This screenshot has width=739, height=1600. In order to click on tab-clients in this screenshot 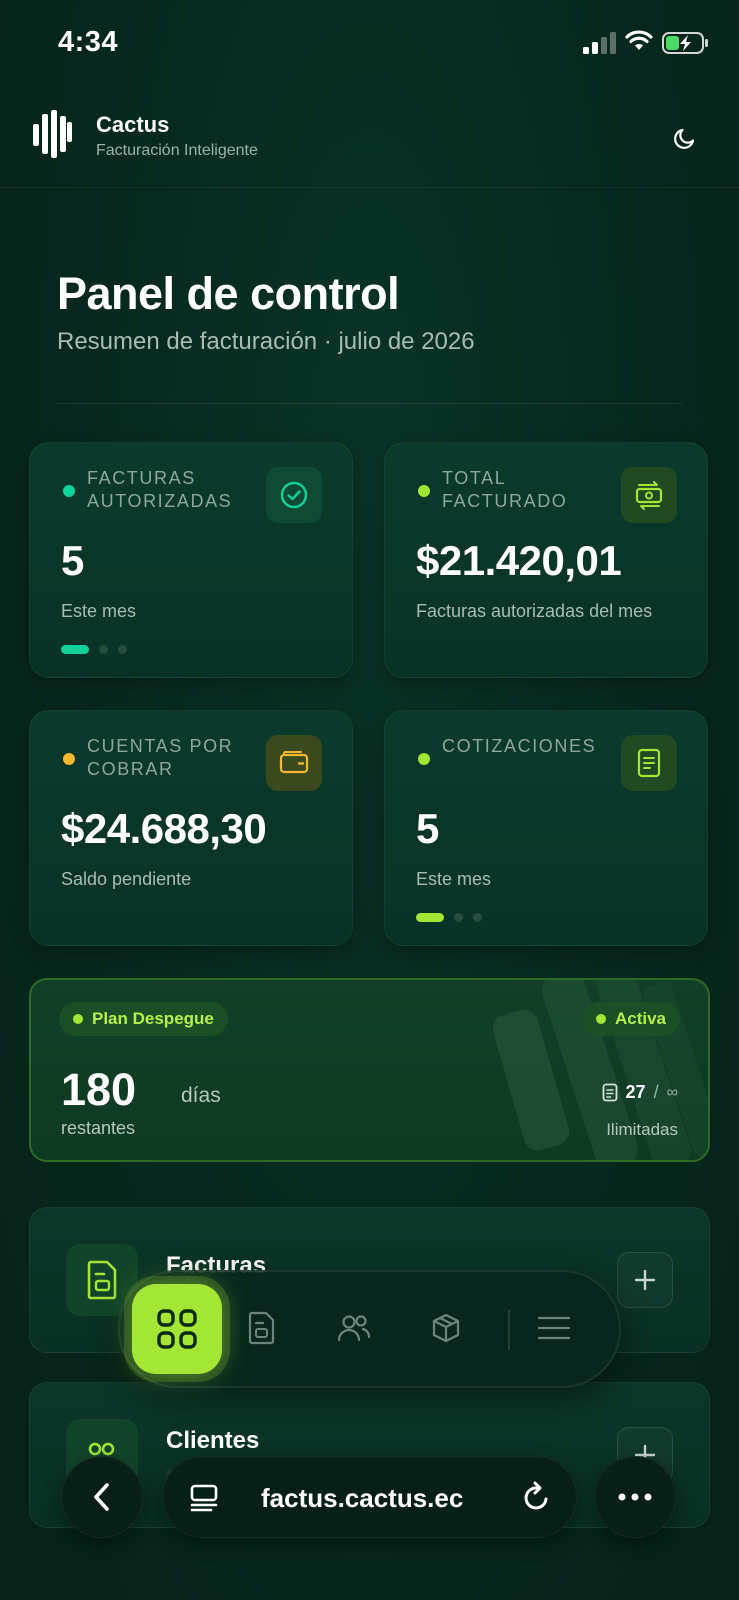, I will do `click(354, 1328)`.